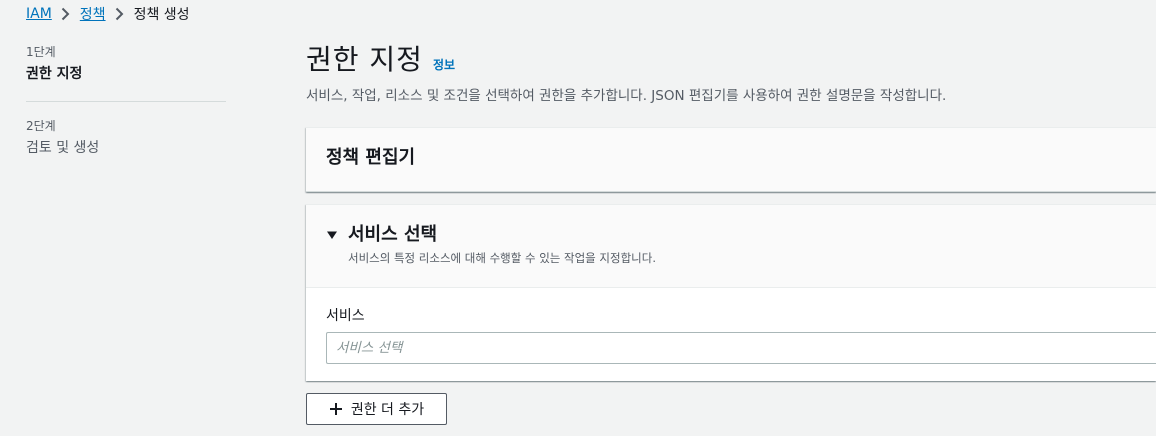 Image resolution: width=1156 pixels, height=436 pixels. Describe the element at coordinates (39, 14) in the screenshot. I see `breadcrumb-iam: IAM` at that location.